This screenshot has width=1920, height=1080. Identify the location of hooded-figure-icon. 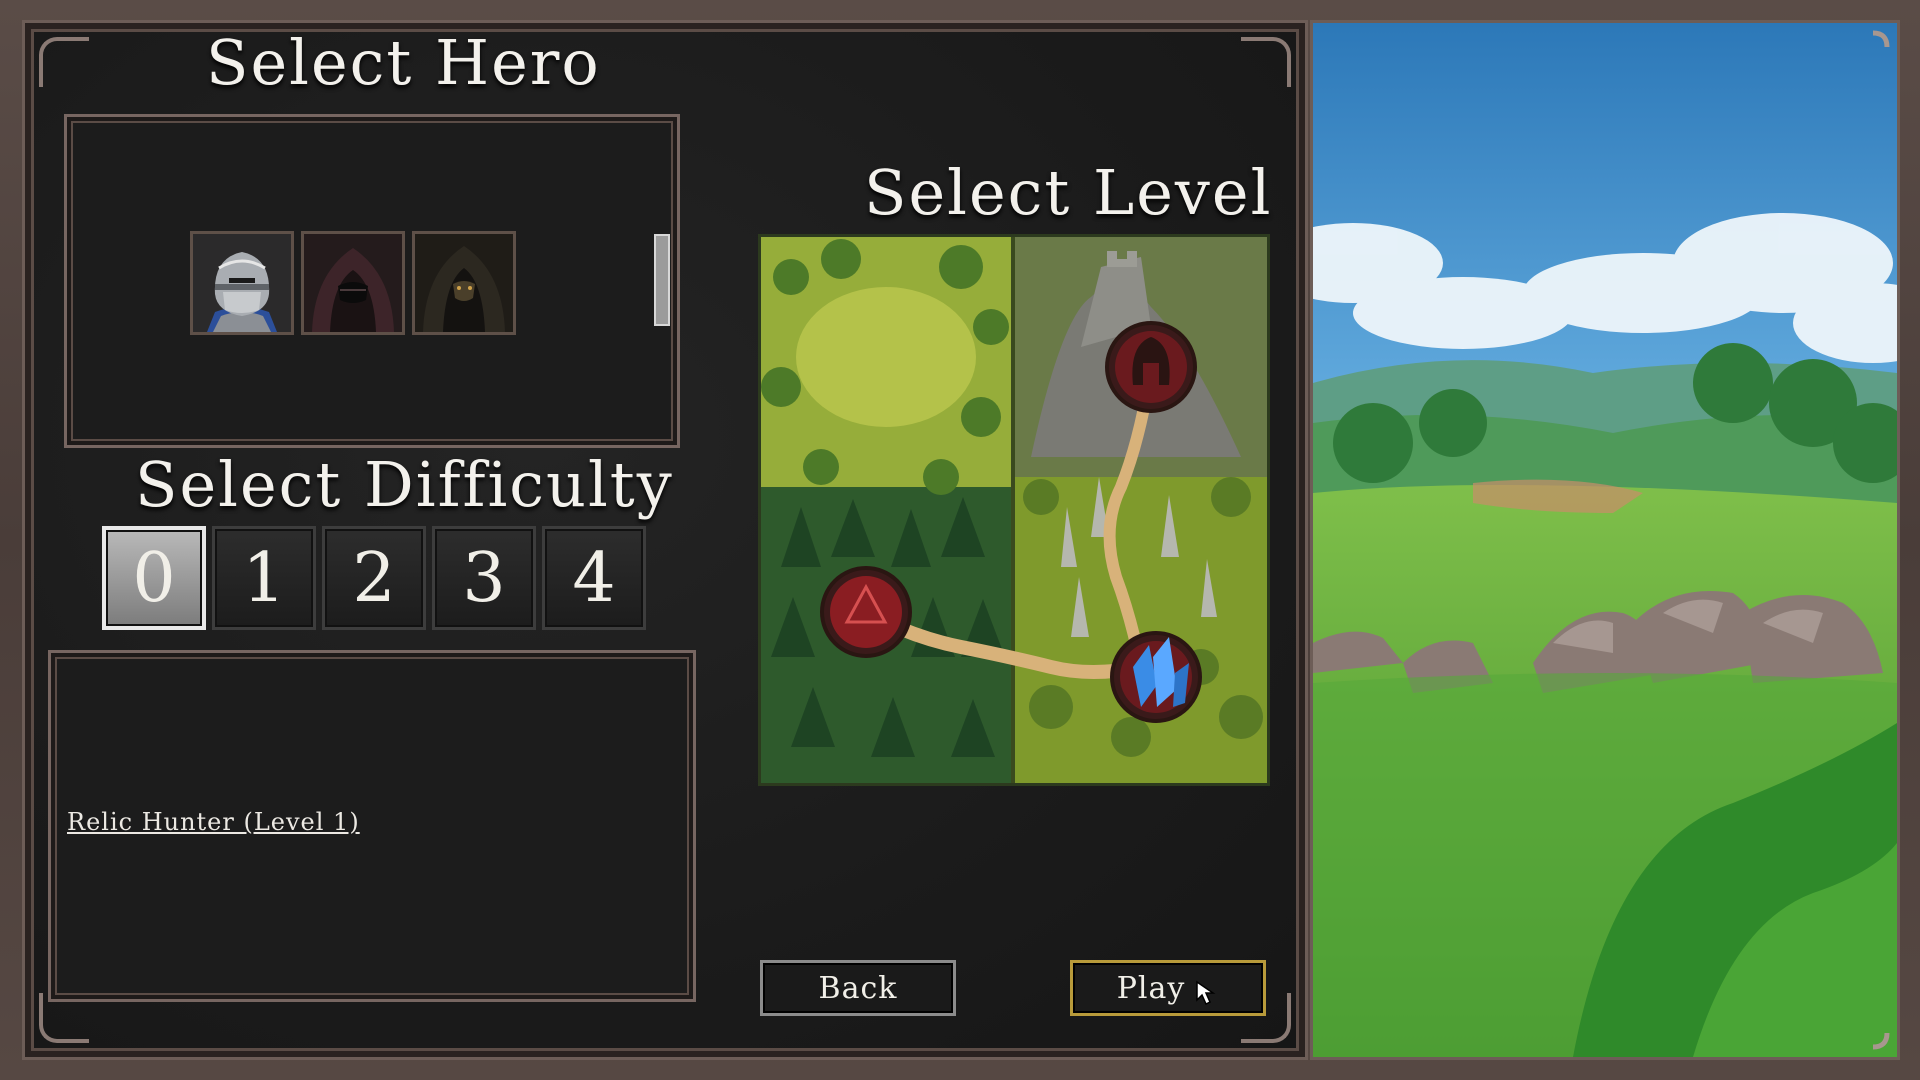
(353, 283).